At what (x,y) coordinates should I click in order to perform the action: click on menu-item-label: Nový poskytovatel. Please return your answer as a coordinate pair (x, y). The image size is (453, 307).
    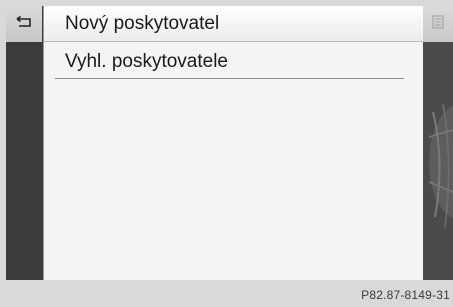
    Looking at the image, I should click on (142, 23).